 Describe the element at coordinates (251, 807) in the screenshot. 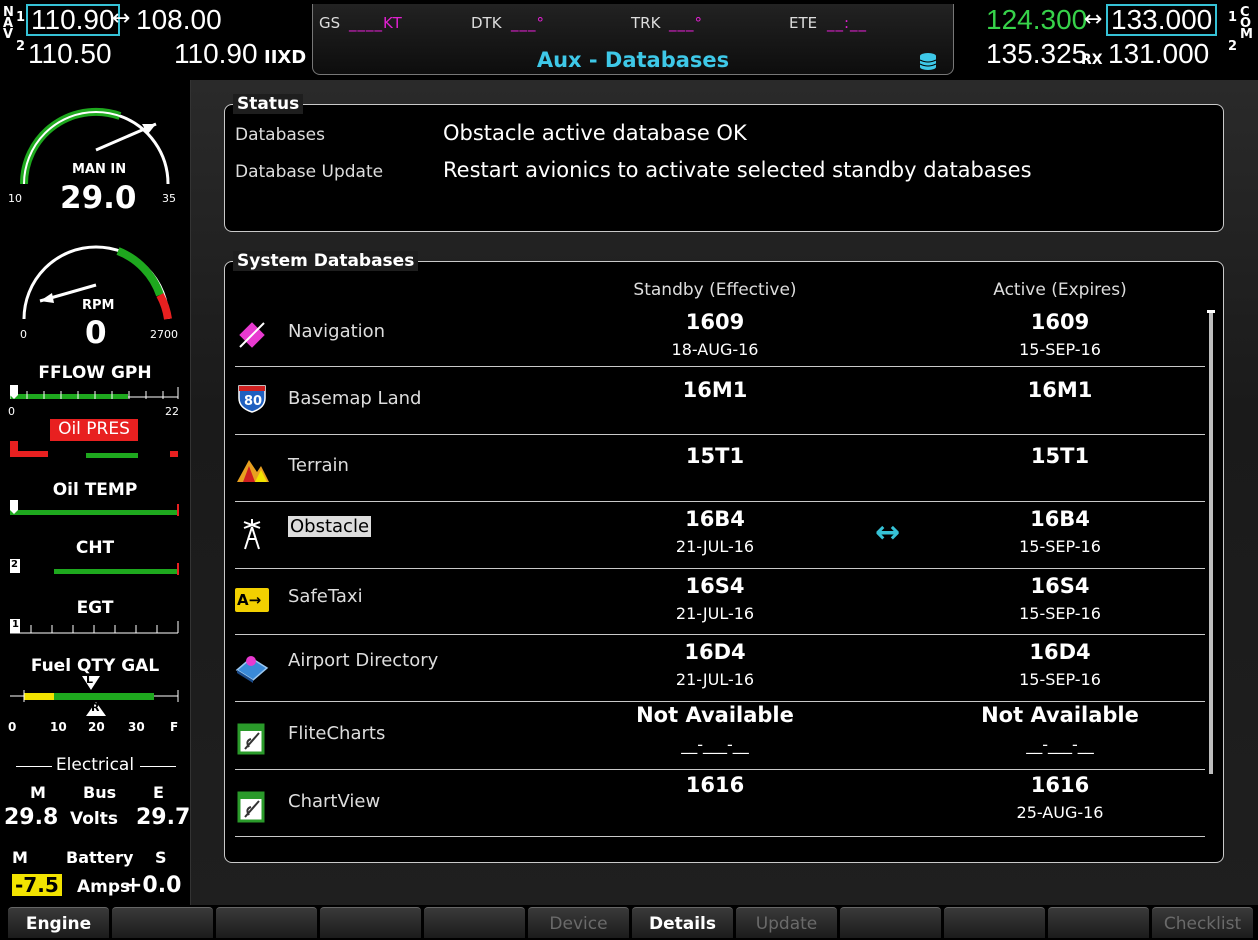

I see `chartview-icon` at that location.